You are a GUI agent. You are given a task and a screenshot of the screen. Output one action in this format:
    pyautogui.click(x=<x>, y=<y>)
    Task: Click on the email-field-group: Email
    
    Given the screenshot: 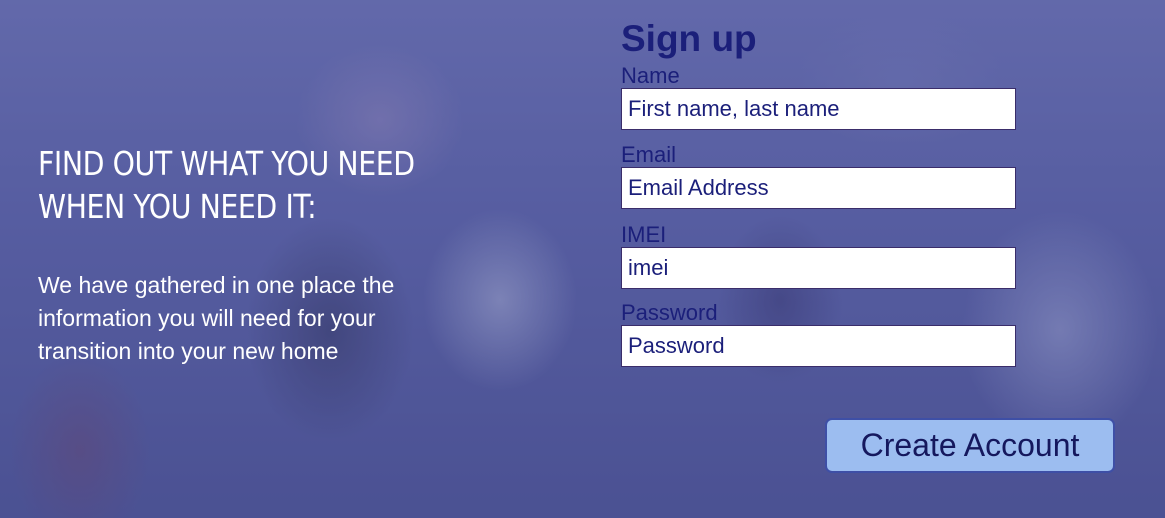 What is the action you would take?
    pyautogui.click(x=871, y=176)
    